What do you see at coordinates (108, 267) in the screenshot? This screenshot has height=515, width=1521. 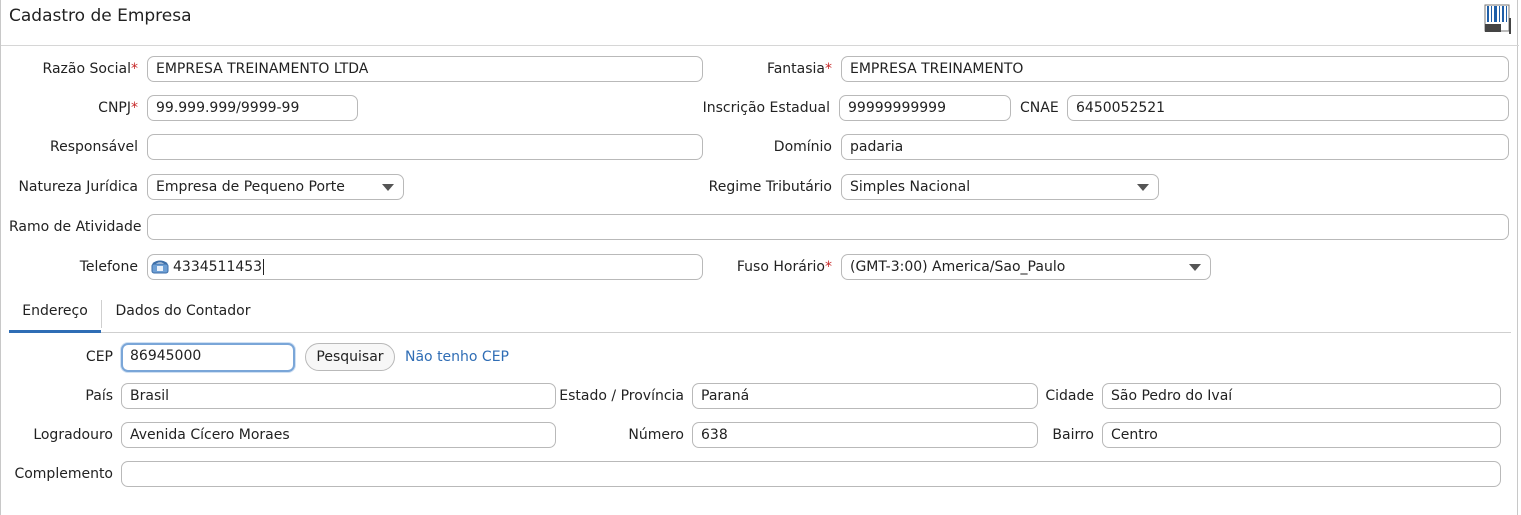 I see `telefone-label: Telefone` at bounding box center [108, 267].